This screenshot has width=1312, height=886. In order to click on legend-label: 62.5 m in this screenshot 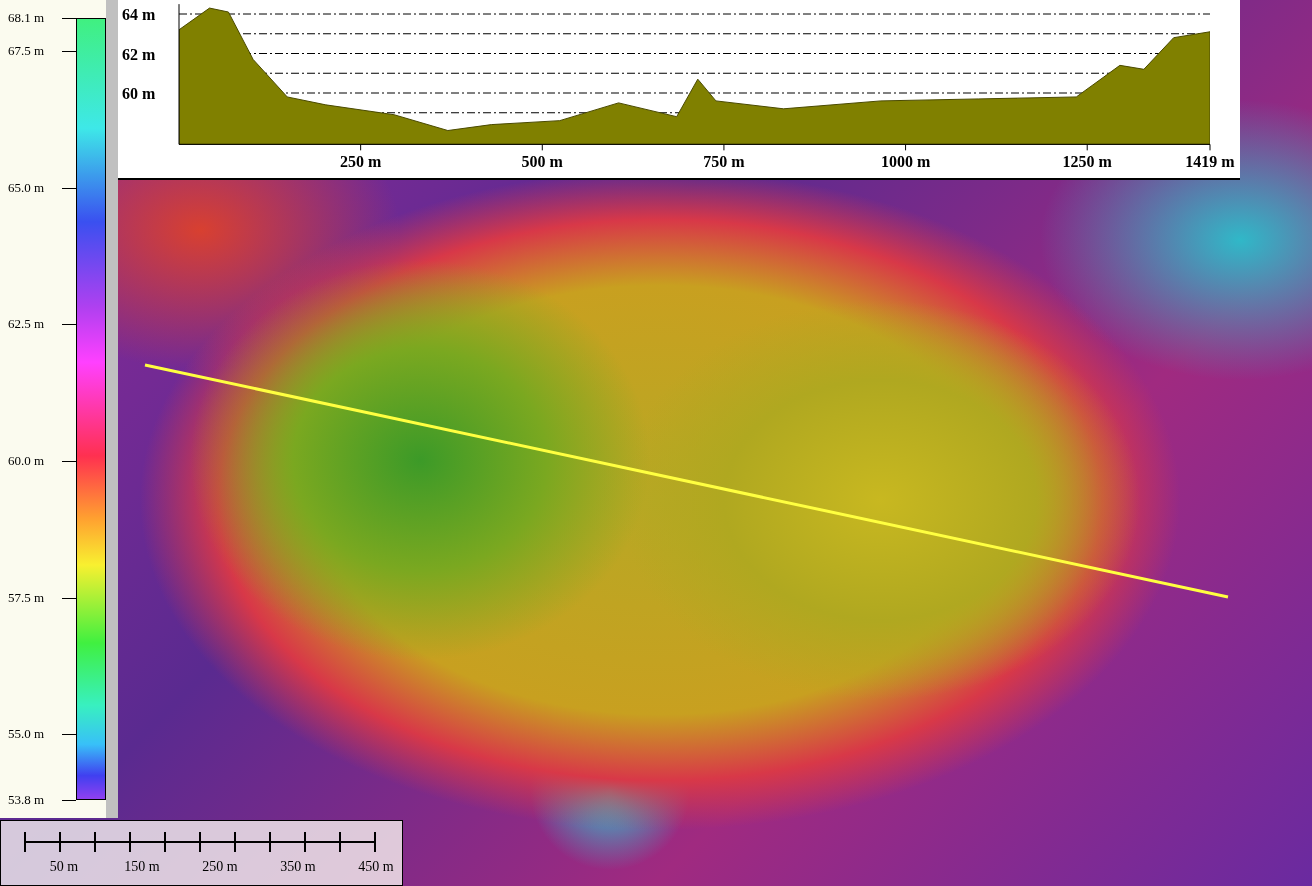, I will do `click(26, 324)`.